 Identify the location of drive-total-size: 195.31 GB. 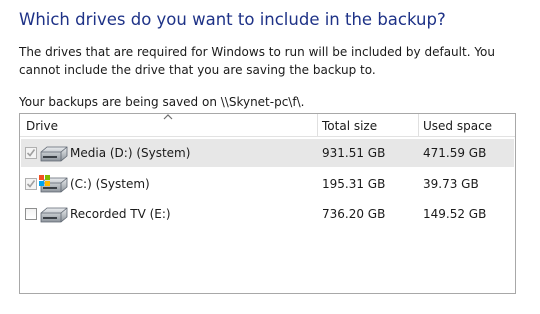
(354, 184).